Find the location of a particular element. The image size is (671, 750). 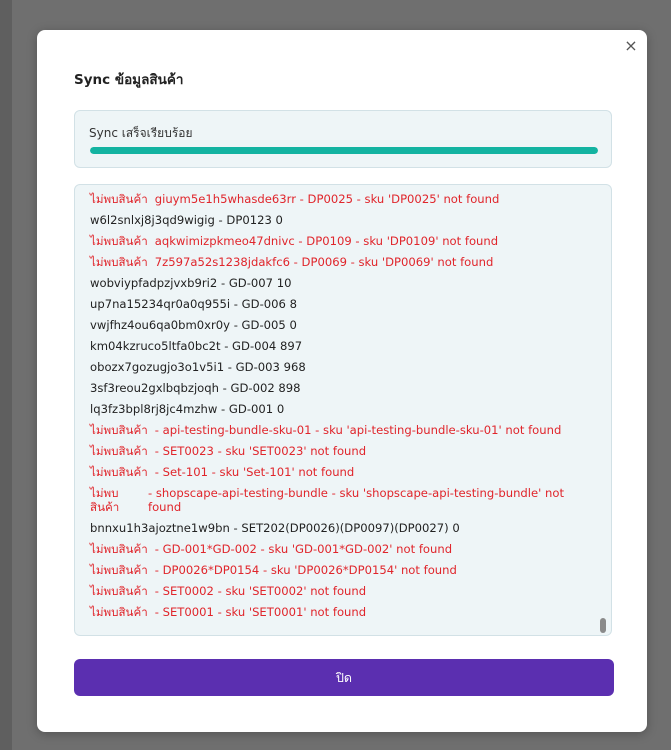

log-row-message: up7na15234qr0a0q955i - GD-006 8 is located at coordinates (193, 304).